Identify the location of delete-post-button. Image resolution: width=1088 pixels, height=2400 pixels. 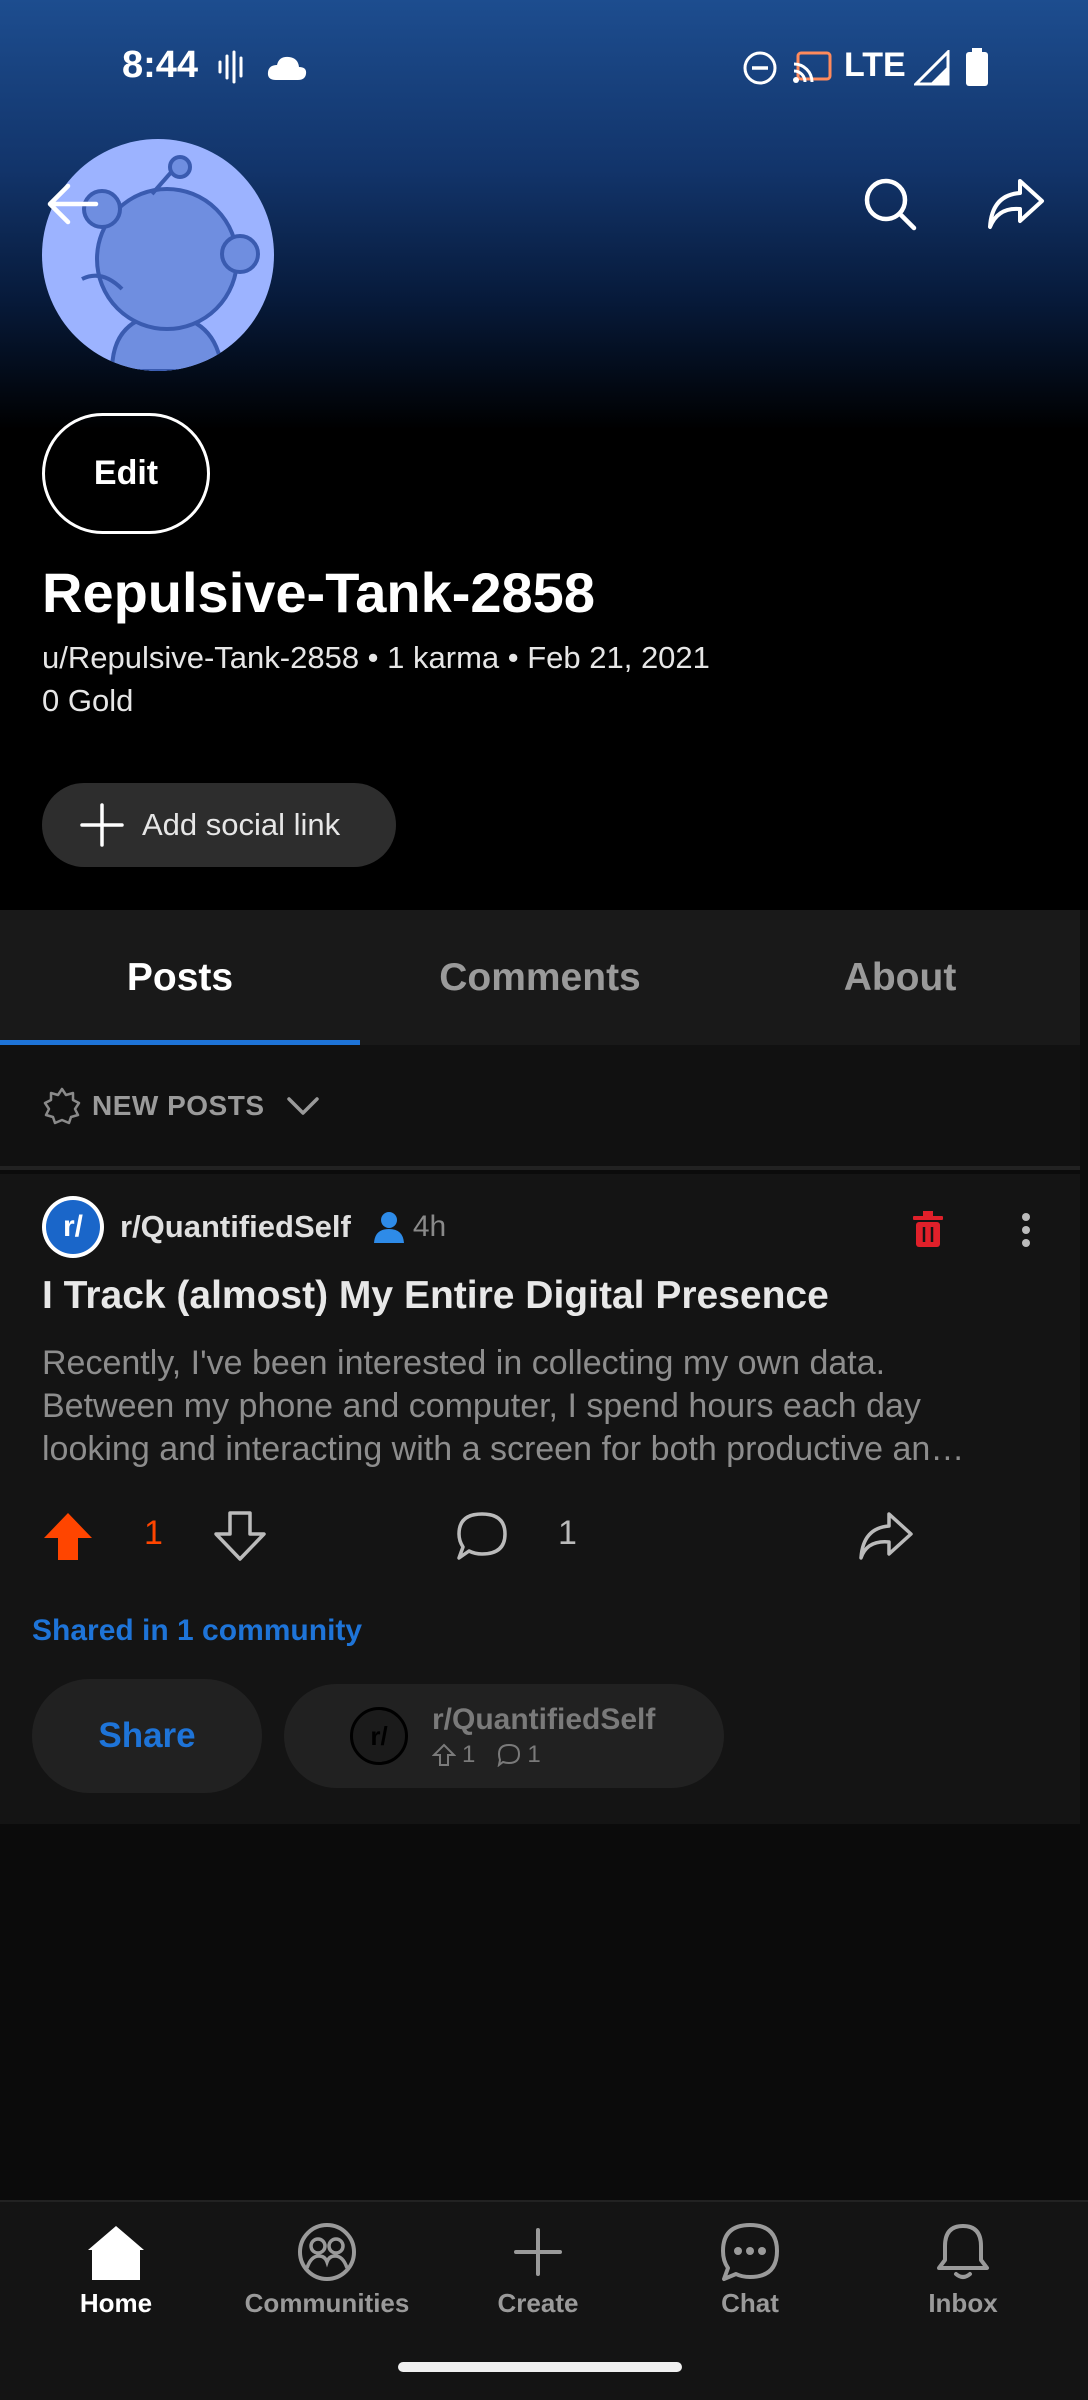
(928, 1229).